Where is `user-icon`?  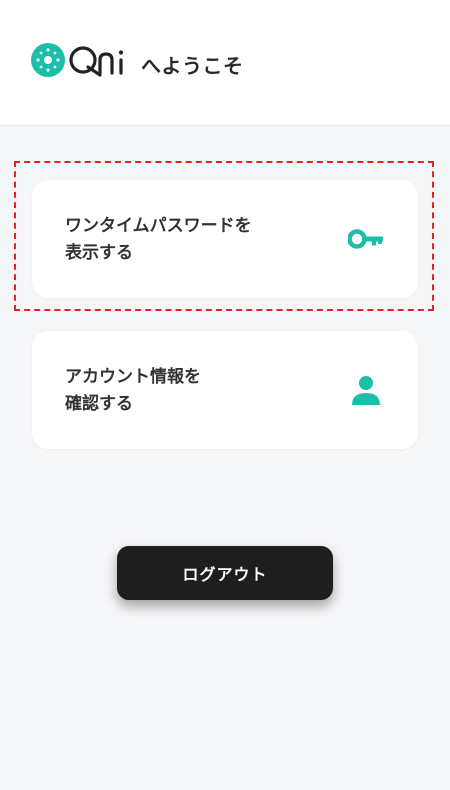
user-icon is located at coordinates (366, 390).